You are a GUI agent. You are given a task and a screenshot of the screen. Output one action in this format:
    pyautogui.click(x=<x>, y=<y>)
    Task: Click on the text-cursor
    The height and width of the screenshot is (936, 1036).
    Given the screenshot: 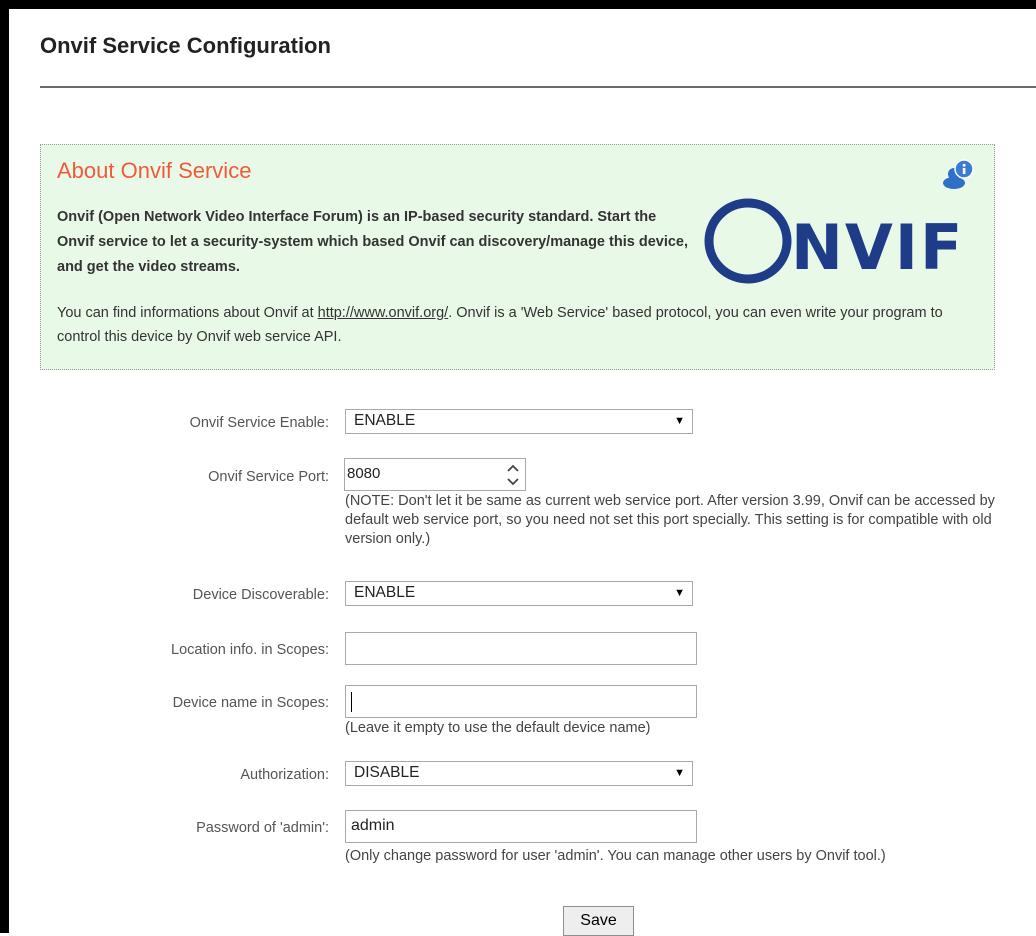 What is the action you would take?
    pyautogui.click(x=351, y=702)
    